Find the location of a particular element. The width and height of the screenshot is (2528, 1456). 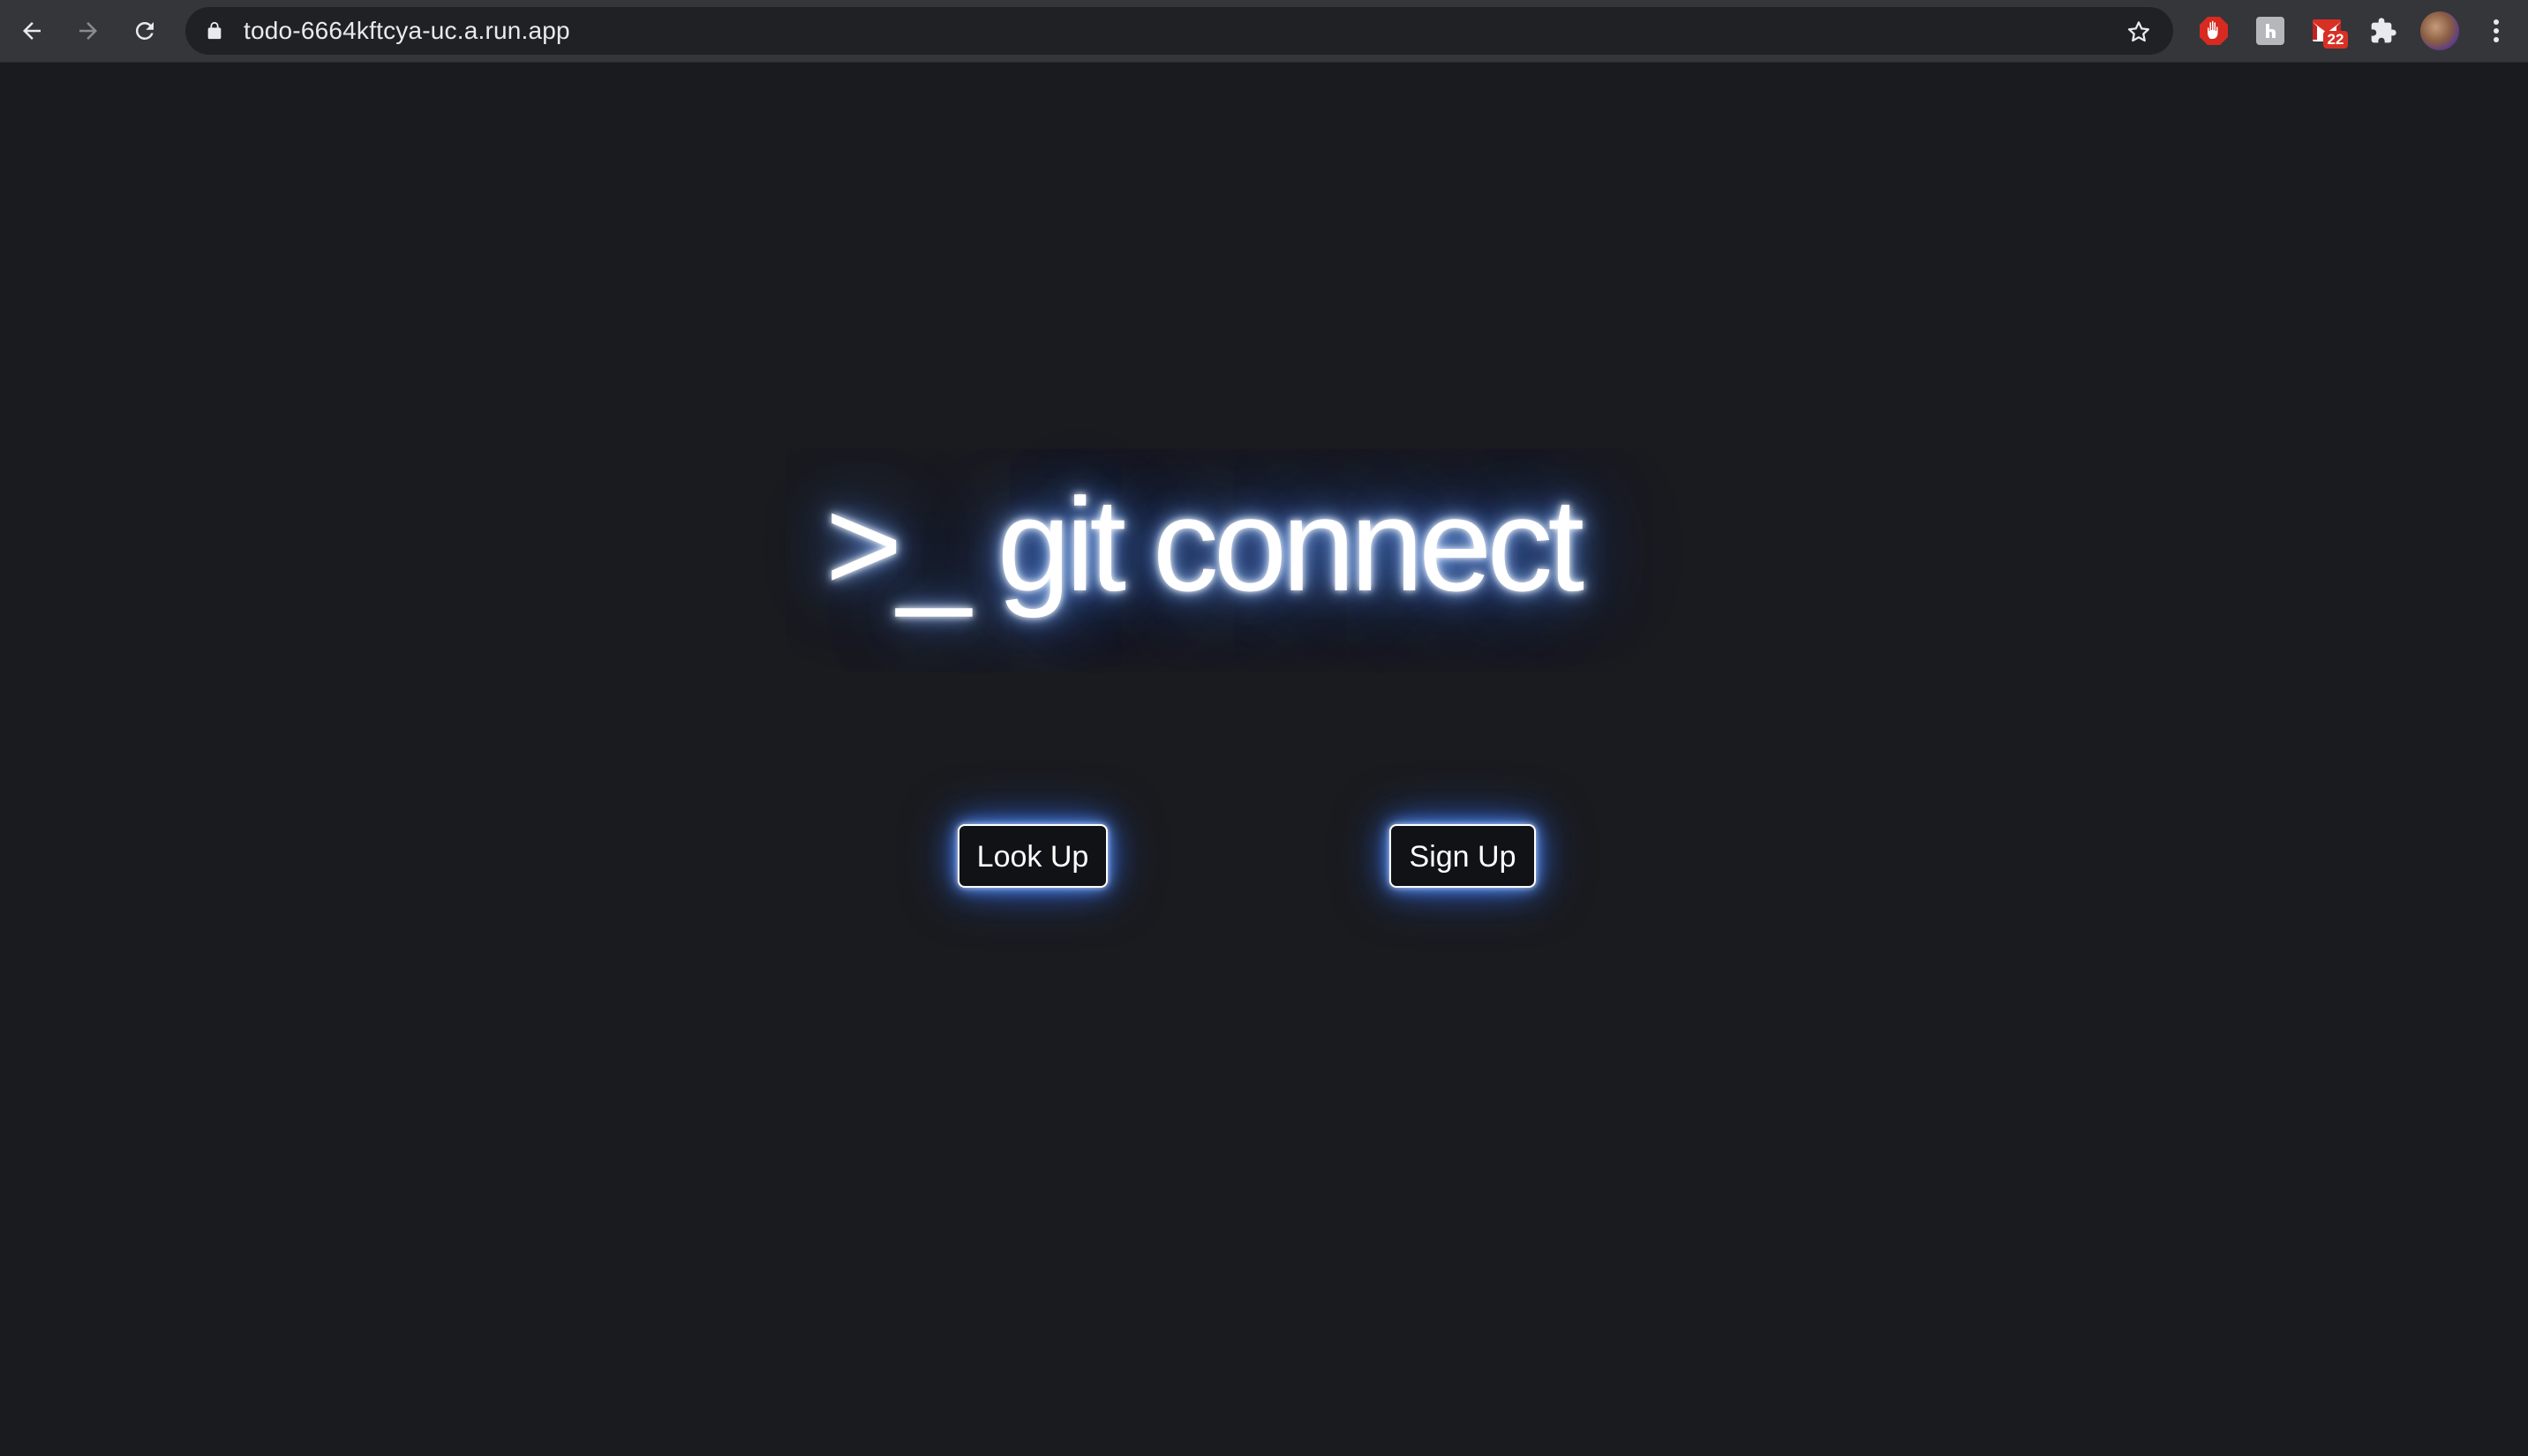

forward-arrow-icon is located at coordinates (88, 31).